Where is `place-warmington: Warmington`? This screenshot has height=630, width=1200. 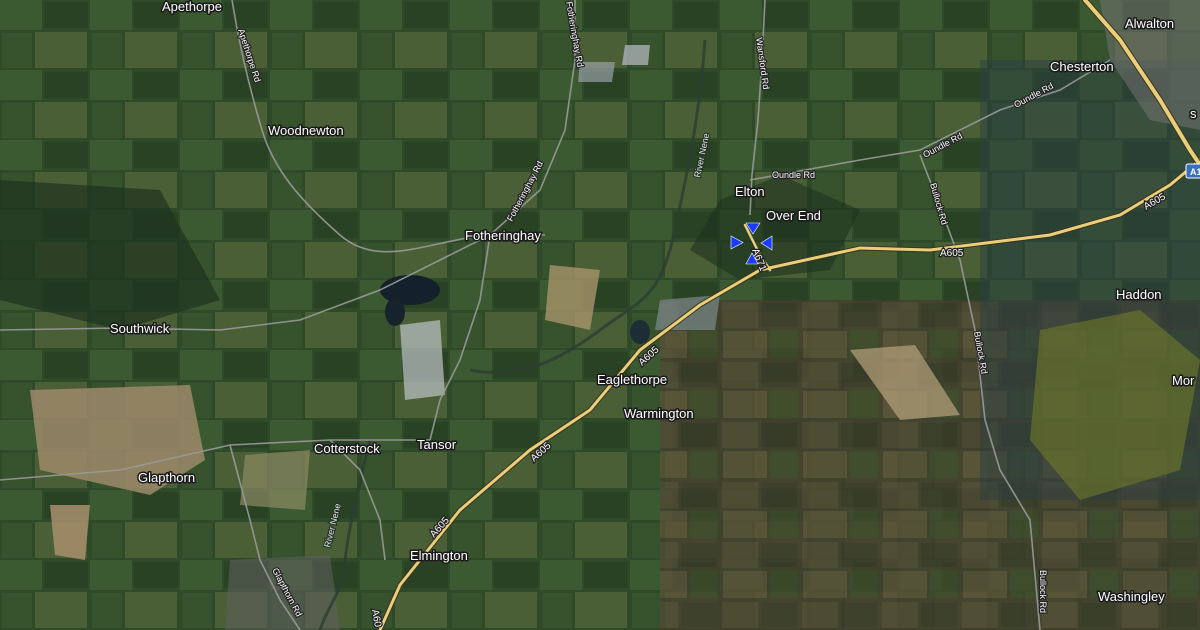 place-warmington: Warmington is located at coordinates (659, 413).